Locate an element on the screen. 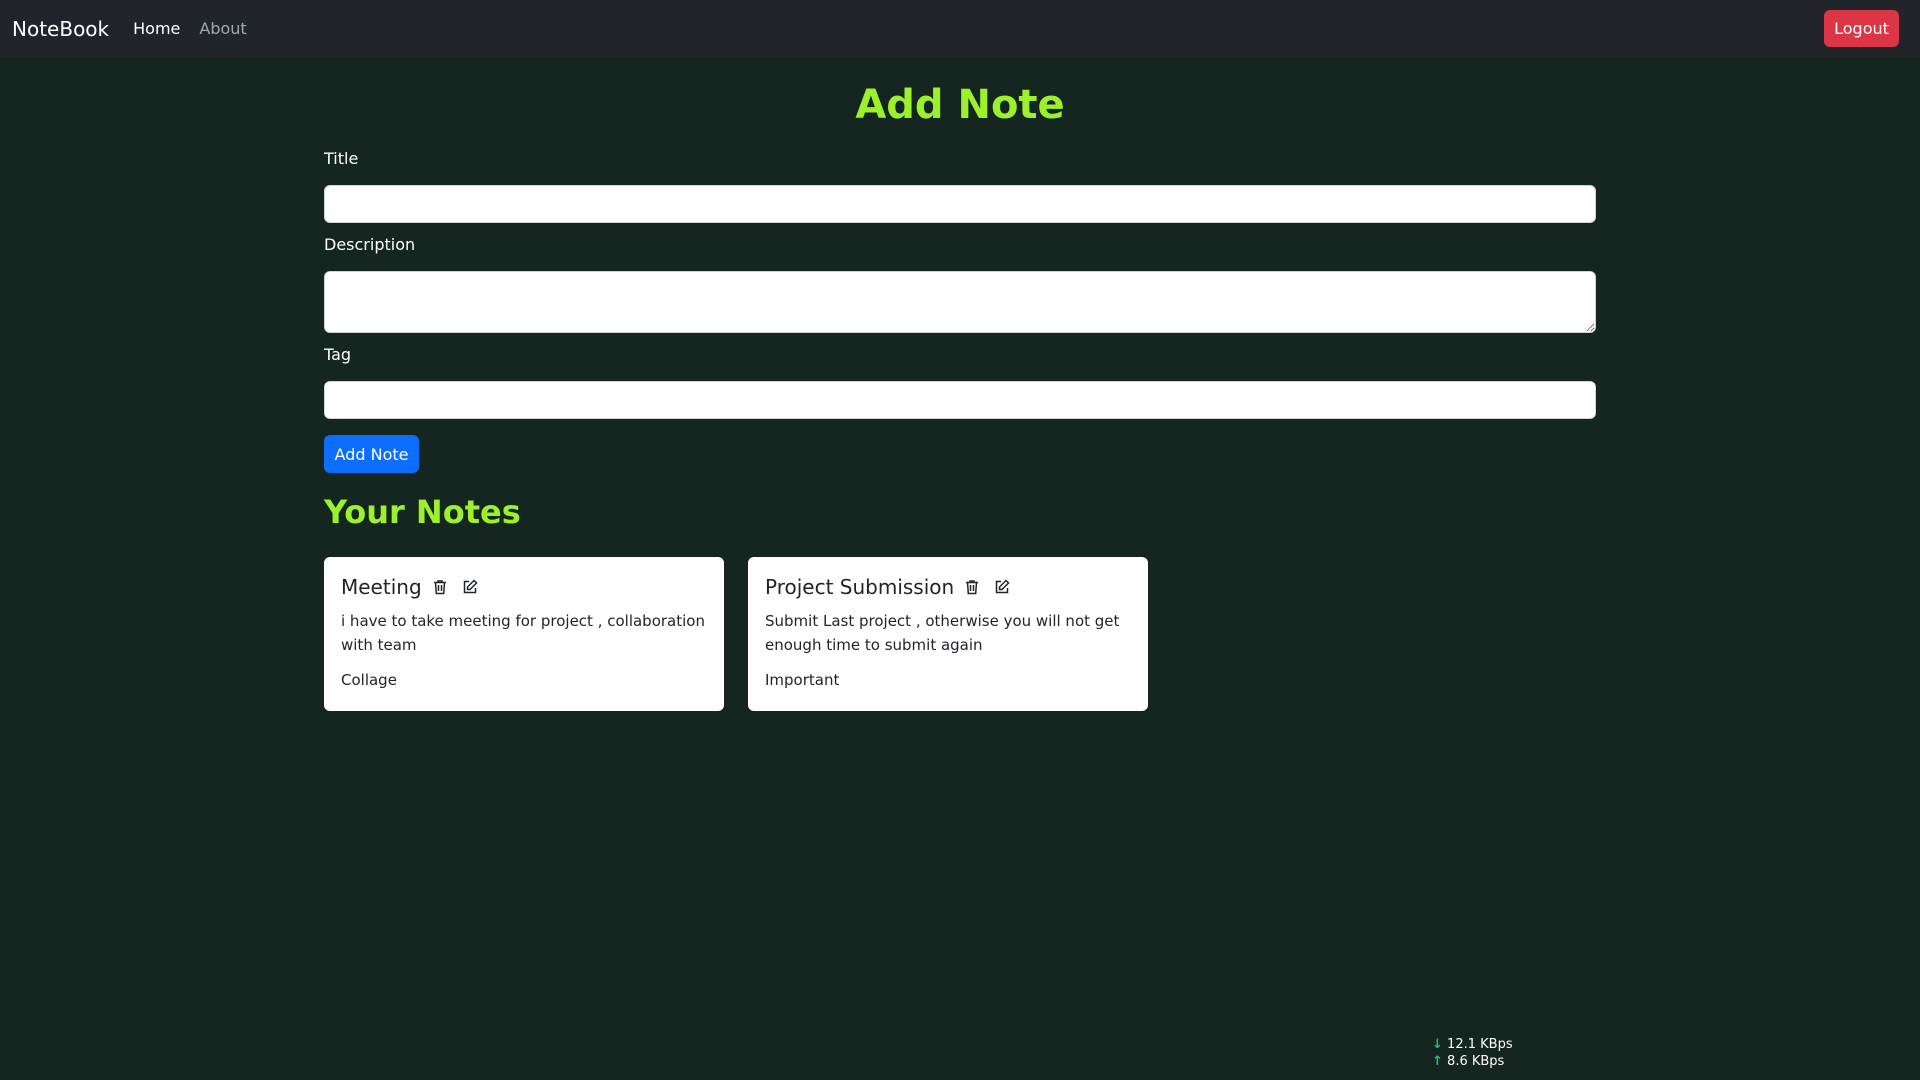 The width and height of the screenshot is (1920, 1080). arrow-up-icon: ↑ is located at coordinates (1437, 1061).